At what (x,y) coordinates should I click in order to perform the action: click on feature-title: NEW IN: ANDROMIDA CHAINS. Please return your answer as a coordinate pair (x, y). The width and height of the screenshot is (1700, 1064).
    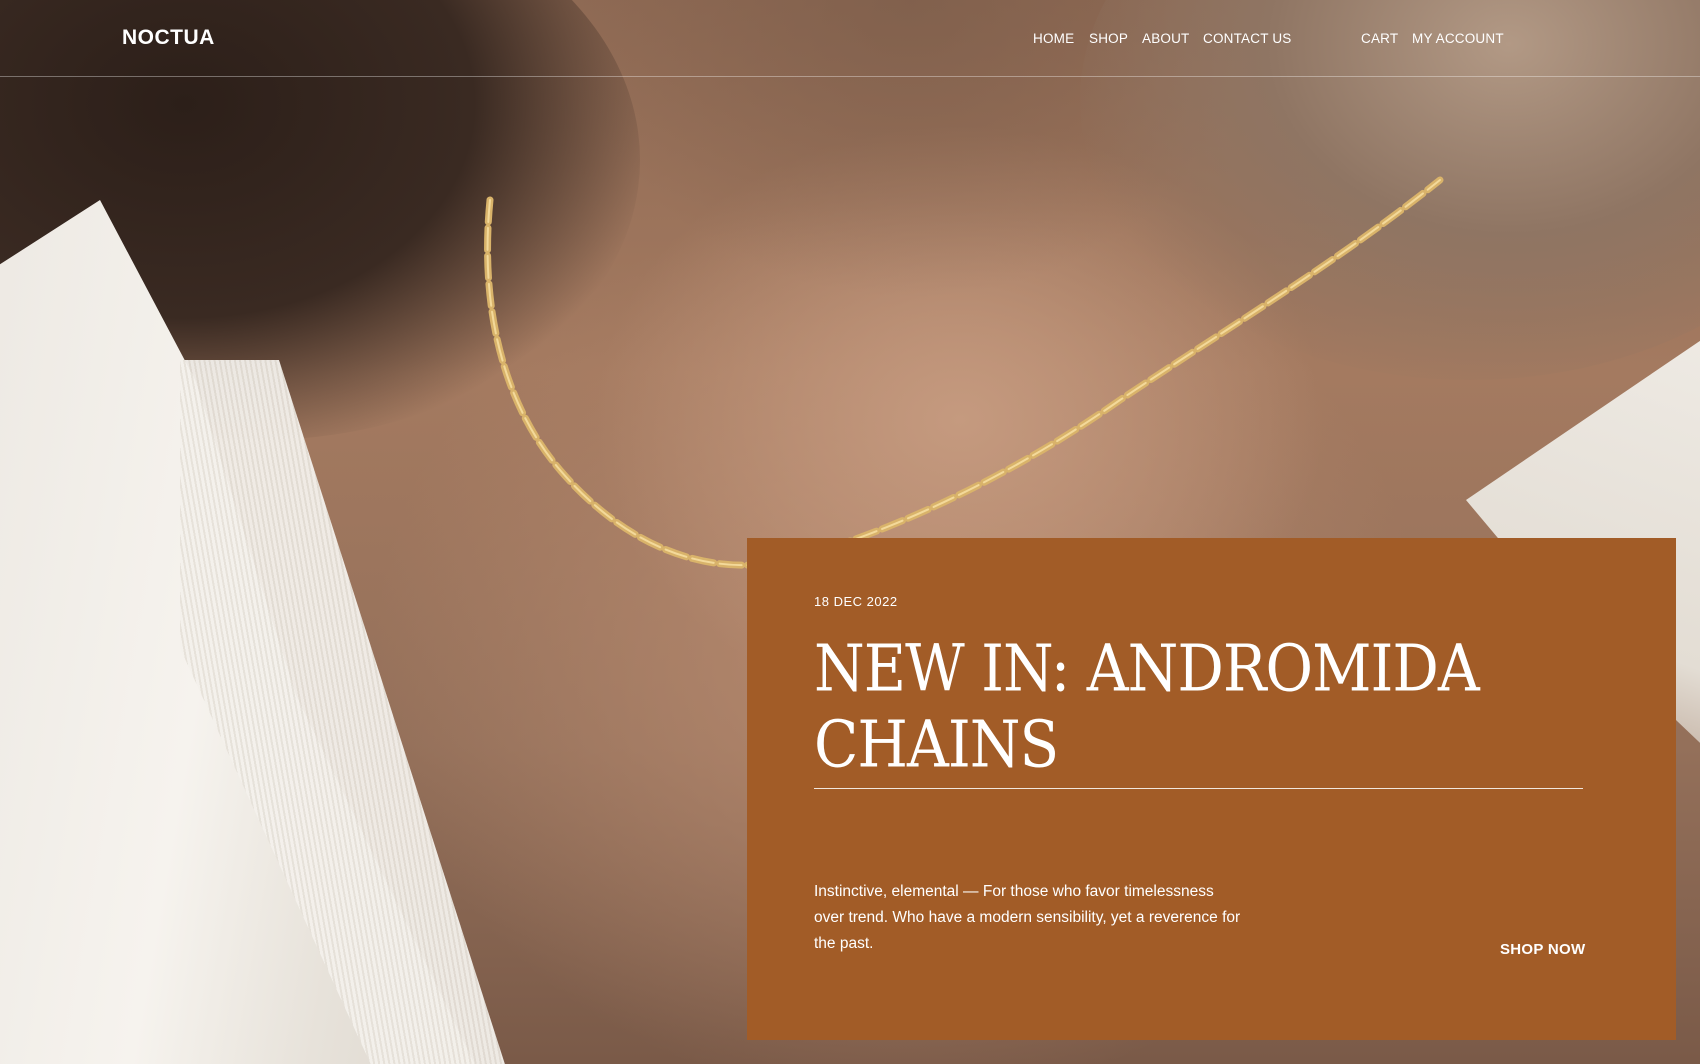
    Looking at the image, I should click on (1147, 706).